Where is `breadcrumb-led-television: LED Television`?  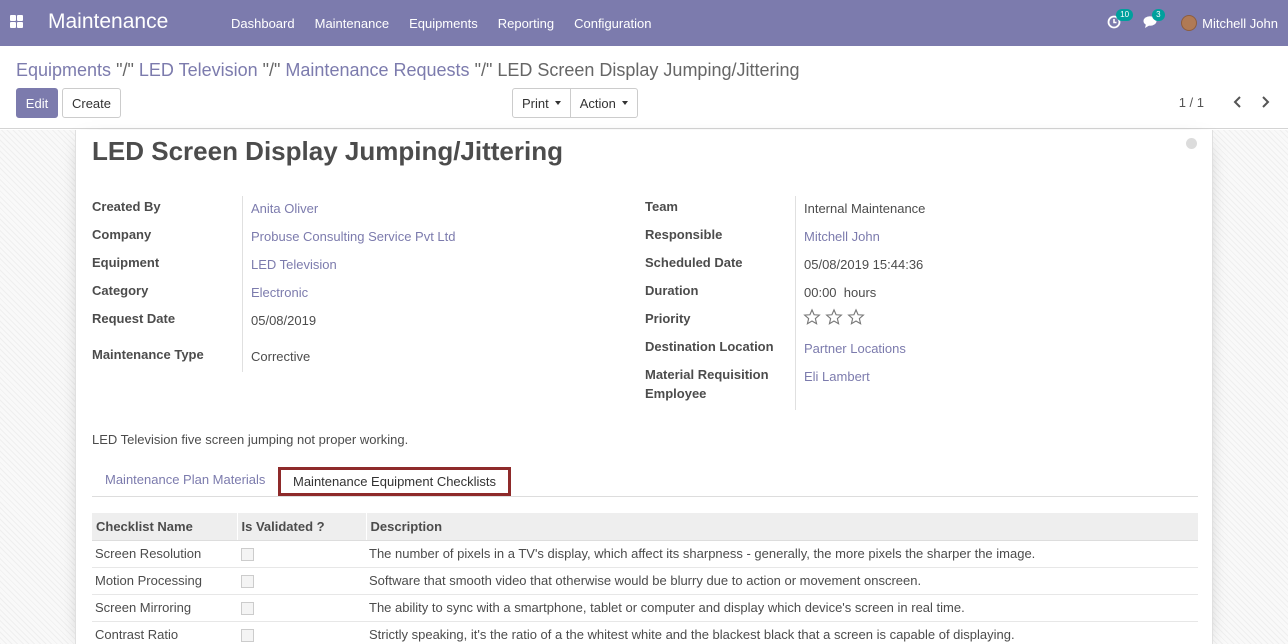
breadcrumb-led-television: LED Television is located at coordinates (198, 70).